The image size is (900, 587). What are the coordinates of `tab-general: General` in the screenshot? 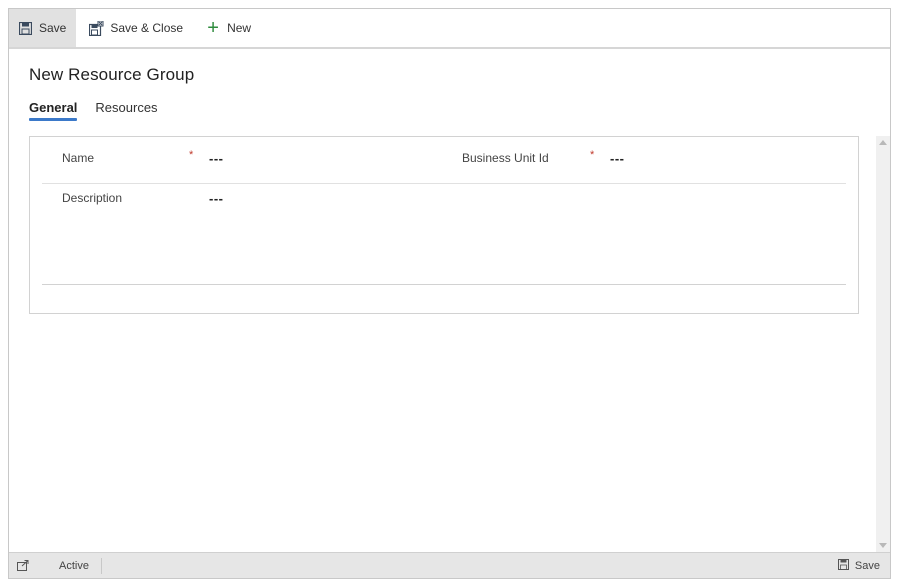 It's located at (53, 110).